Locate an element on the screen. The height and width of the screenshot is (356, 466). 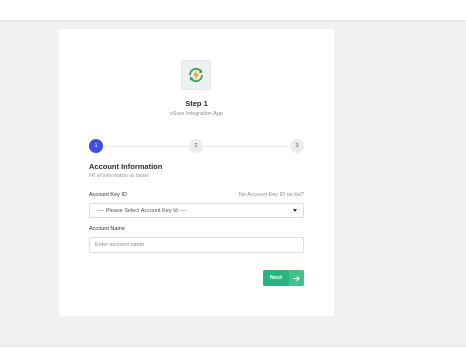
account-key-selected-value: ---- Please Select Account Key Id ---- is located at coordinates (142, 210).